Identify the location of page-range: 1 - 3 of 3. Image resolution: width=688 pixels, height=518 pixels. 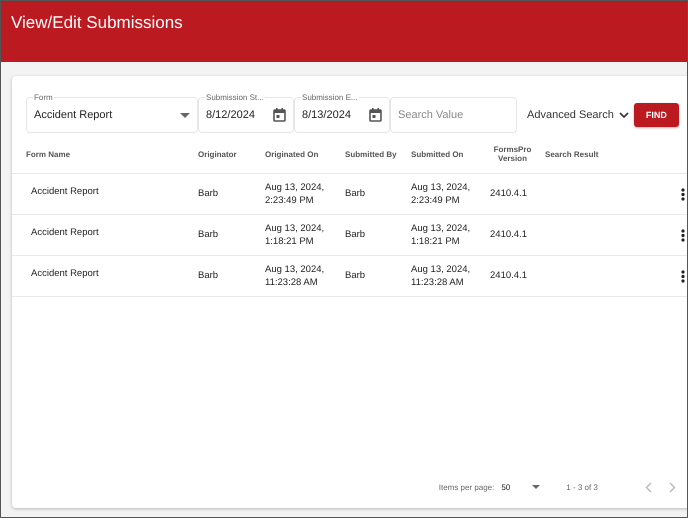
(582, 487).